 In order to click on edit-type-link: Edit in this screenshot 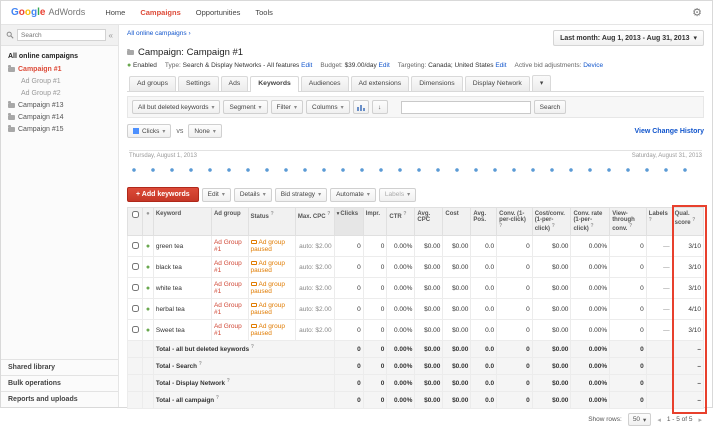, I will do `click(306, 65)`.